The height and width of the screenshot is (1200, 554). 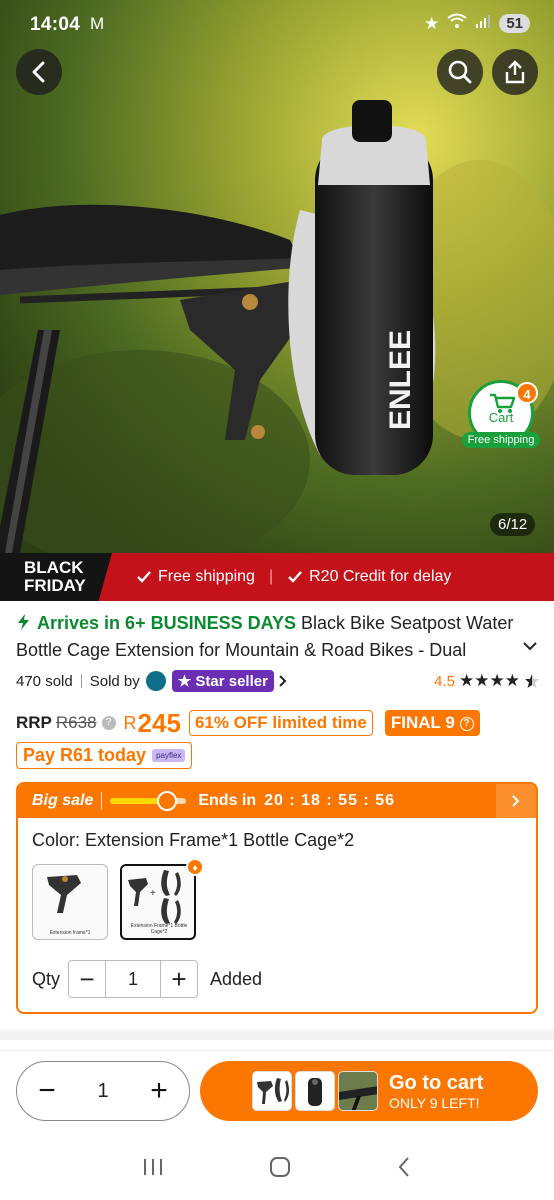 I want to click on swatch-extension-frame: Extension frame*1, so click(x=70, y=902).